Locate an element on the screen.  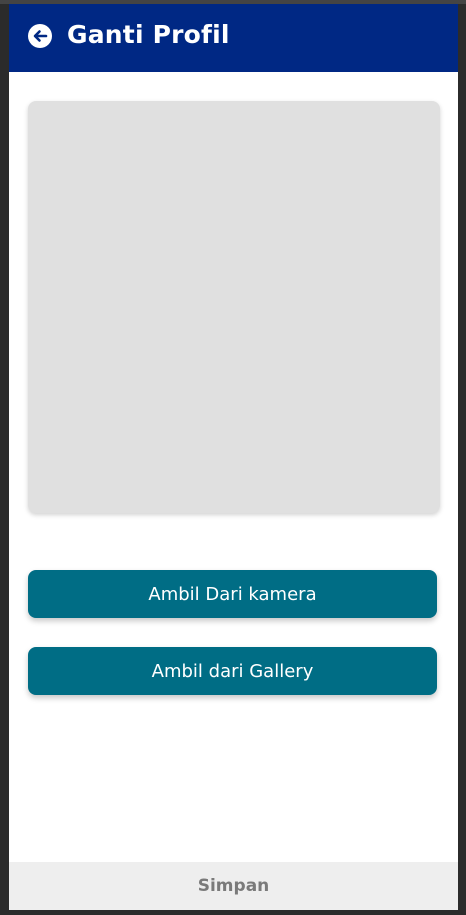
arrow-left-circle-icon is located at coordinates (40, 36).